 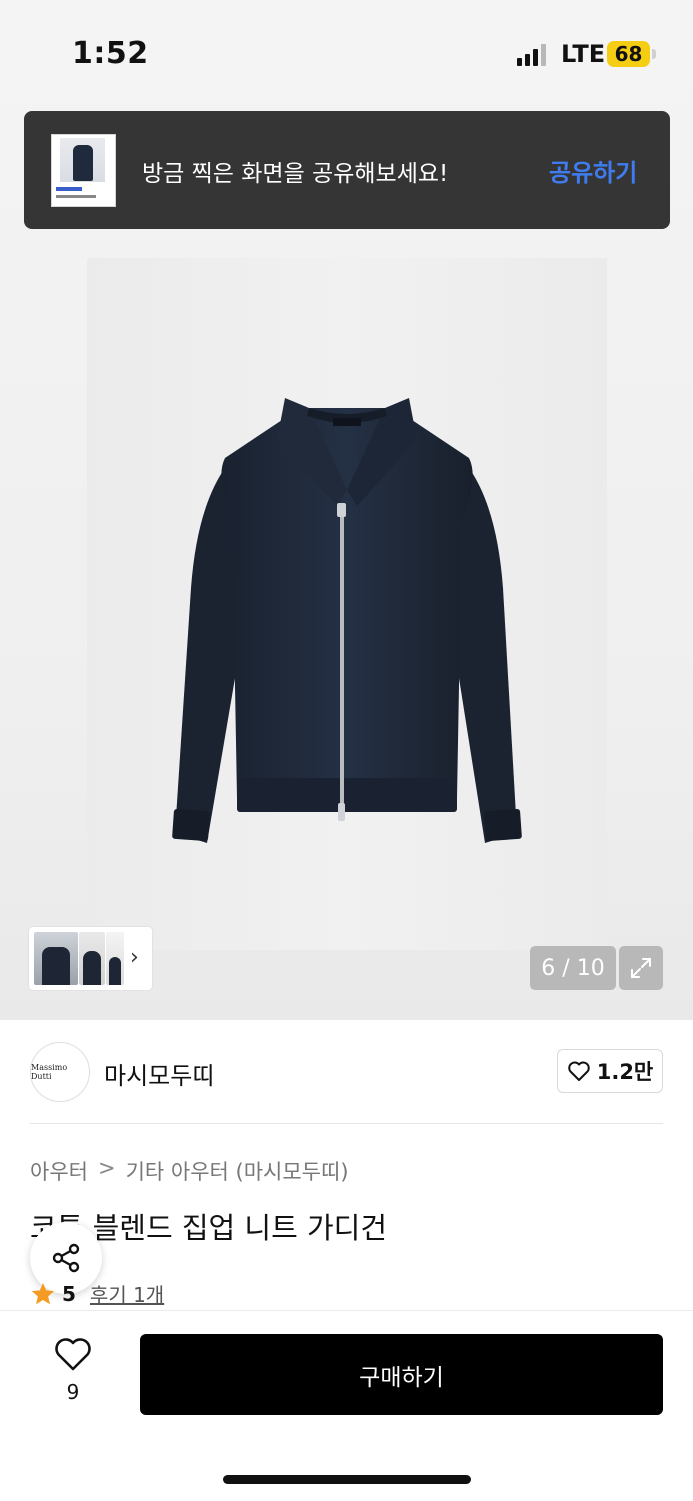 What do you see at coordinates (73, 1392) in the screenshot?
I see `wishlist-count: 9` at bounding box center [73, 1392].